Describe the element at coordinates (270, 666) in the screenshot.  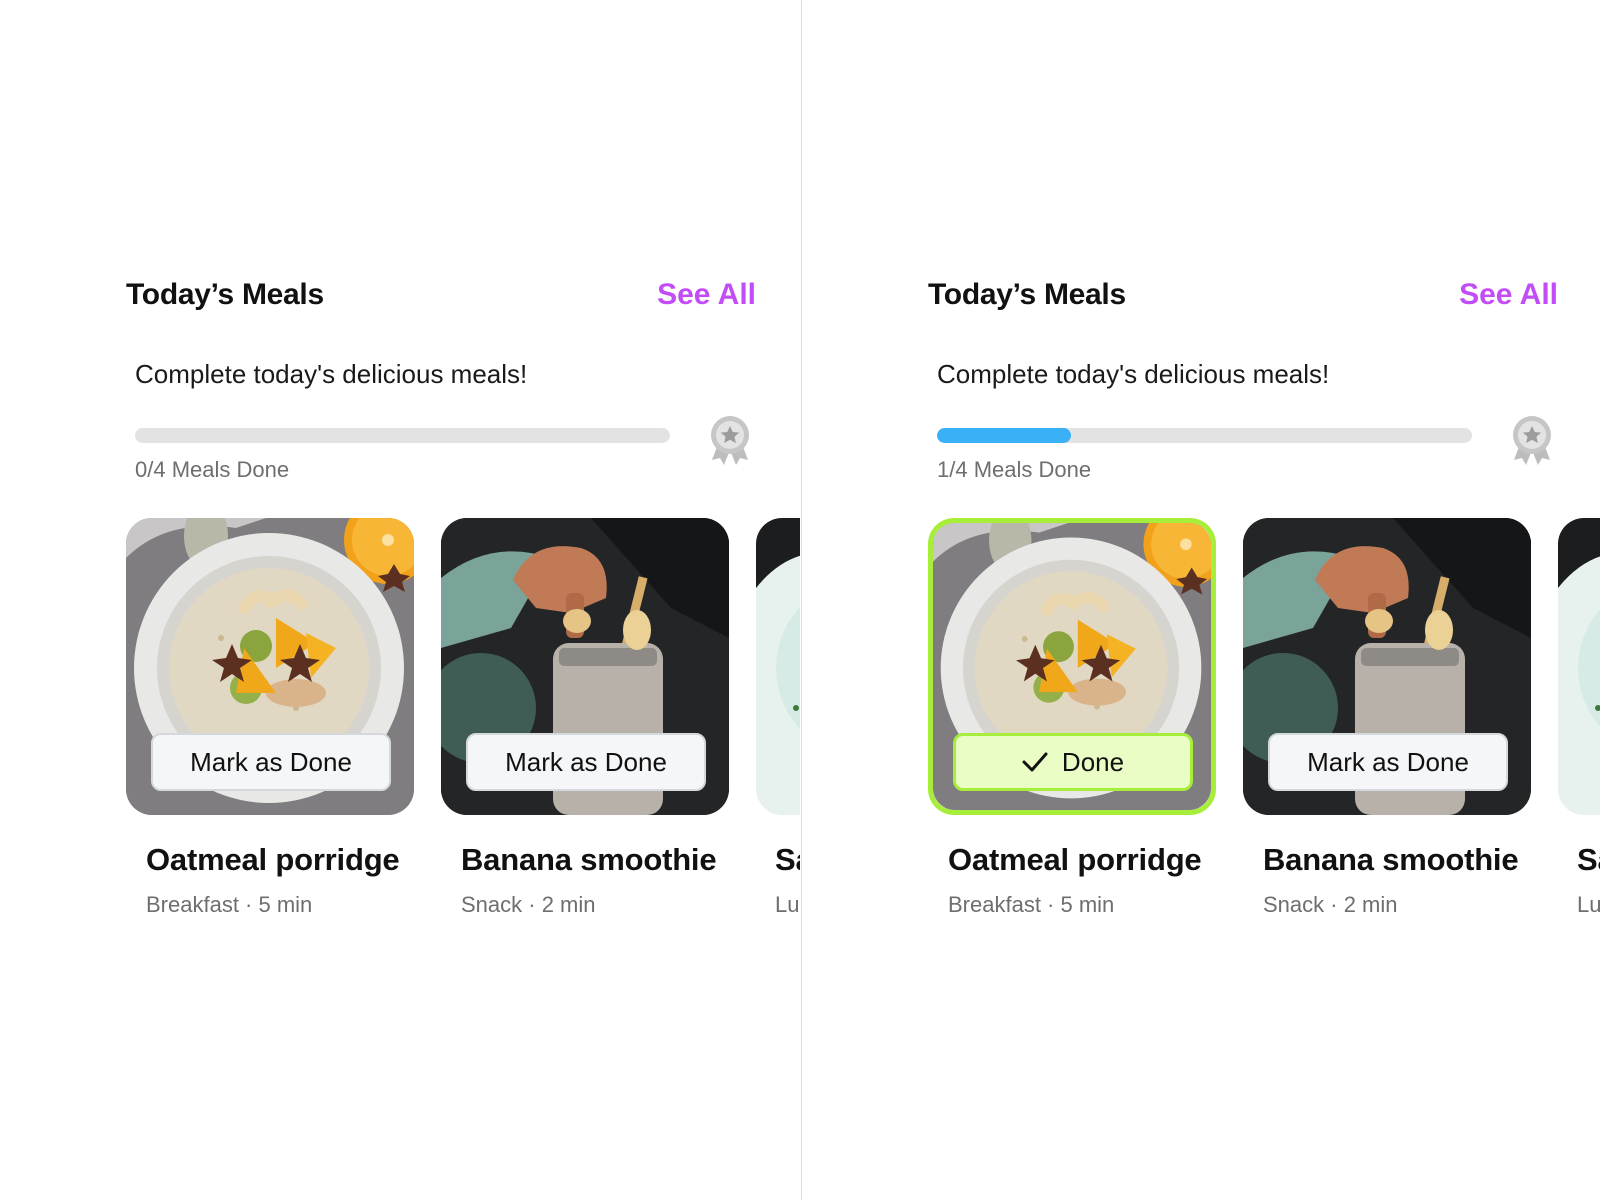
I see `meal-card-oatmeal: Mark as Done` at that location.